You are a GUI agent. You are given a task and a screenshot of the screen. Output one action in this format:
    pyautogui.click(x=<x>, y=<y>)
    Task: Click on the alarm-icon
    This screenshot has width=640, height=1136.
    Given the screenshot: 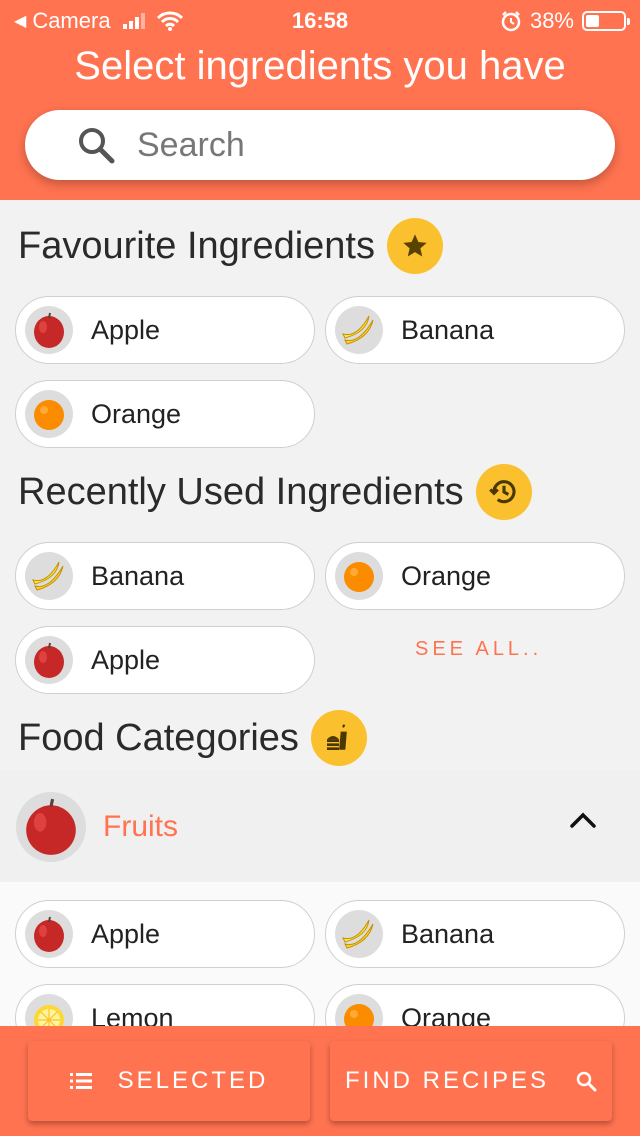 What is the action you would take?
    pyautogui.click(x=511, y=21)
    